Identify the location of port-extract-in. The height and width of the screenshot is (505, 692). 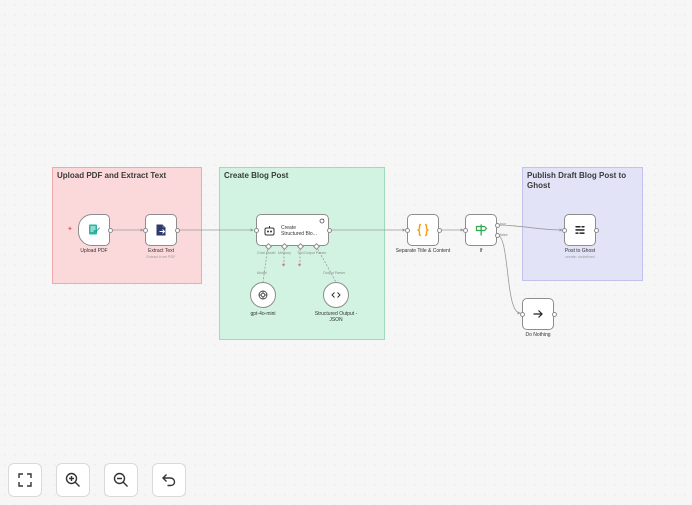
(145, 230).